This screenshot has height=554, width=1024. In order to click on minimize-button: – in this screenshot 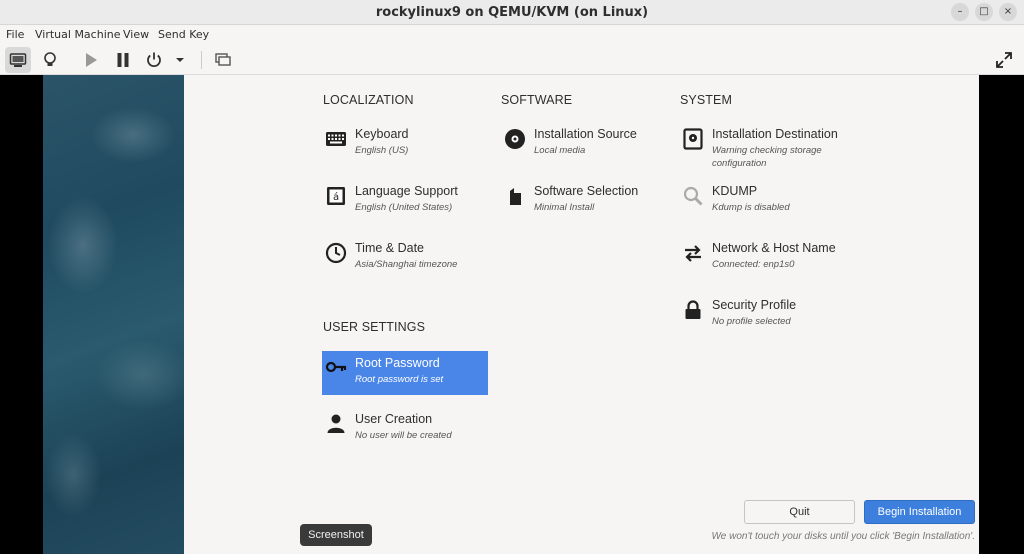, I will do `click(960, 12)`.